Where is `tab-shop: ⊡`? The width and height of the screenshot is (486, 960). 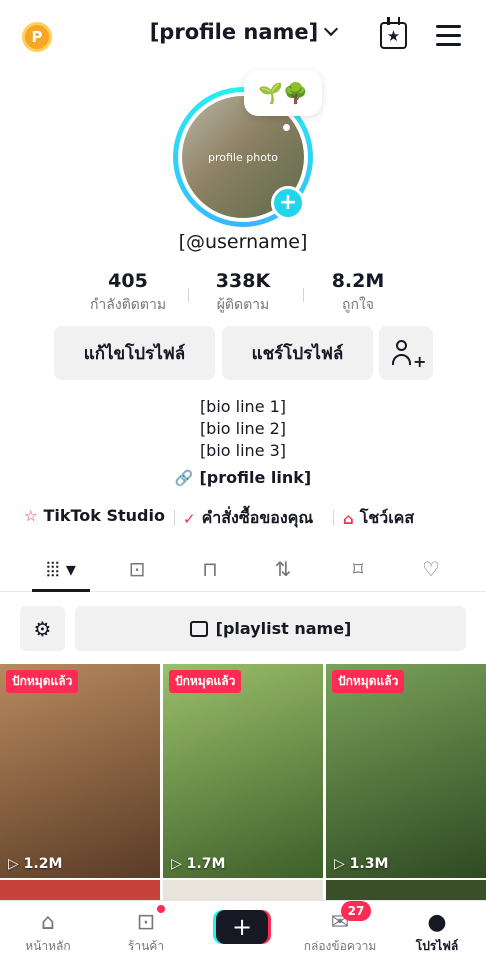 tab-shop: ⊡ is located at coordinates (137, 569).